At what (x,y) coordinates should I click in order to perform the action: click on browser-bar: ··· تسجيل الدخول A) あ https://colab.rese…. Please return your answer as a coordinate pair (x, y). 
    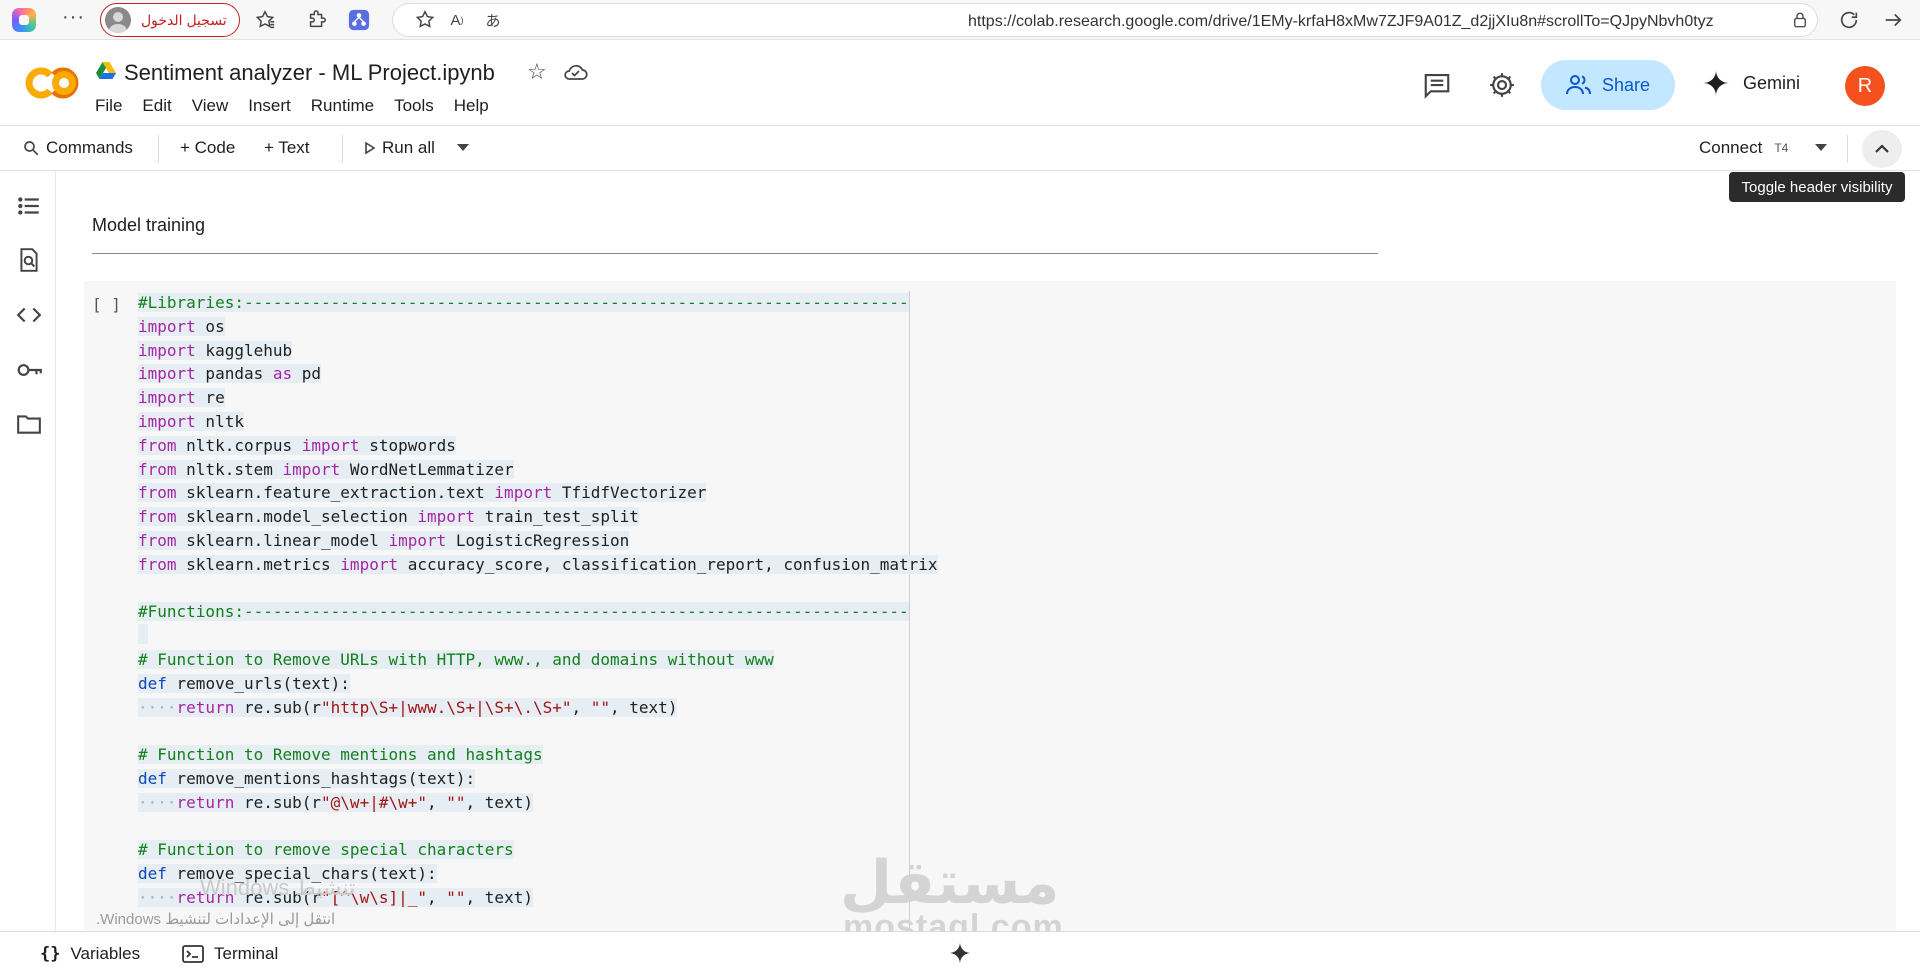
    Looking at the image, I should click on (960, 20).